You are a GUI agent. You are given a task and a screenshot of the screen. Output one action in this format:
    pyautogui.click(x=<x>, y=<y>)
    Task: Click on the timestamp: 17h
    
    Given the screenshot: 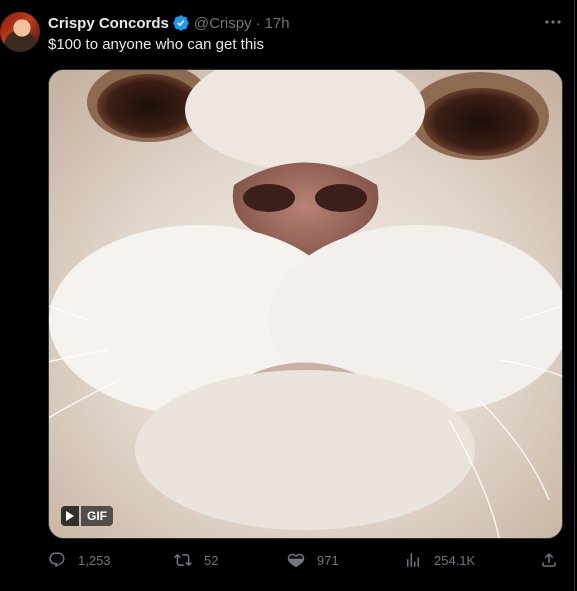 What is the action you would take?
    pyautogui.click(x=277, y=23)
    